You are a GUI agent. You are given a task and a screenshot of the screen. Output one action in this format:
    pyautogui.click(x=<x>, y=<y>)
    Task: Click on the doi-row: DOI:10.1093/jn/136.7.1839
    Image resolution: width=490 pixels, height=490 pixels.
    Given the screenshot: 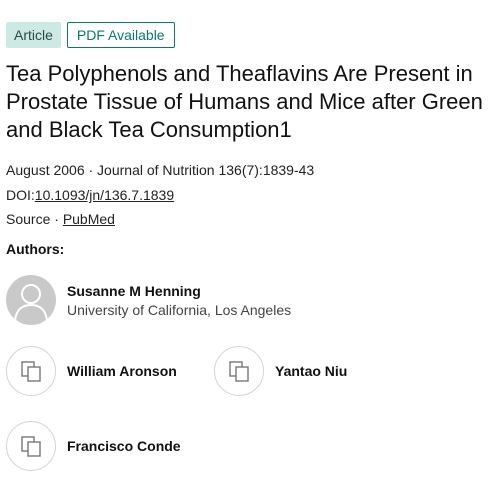 What is the action you would take?
    pyautogui.click(x=90, y=195)
    